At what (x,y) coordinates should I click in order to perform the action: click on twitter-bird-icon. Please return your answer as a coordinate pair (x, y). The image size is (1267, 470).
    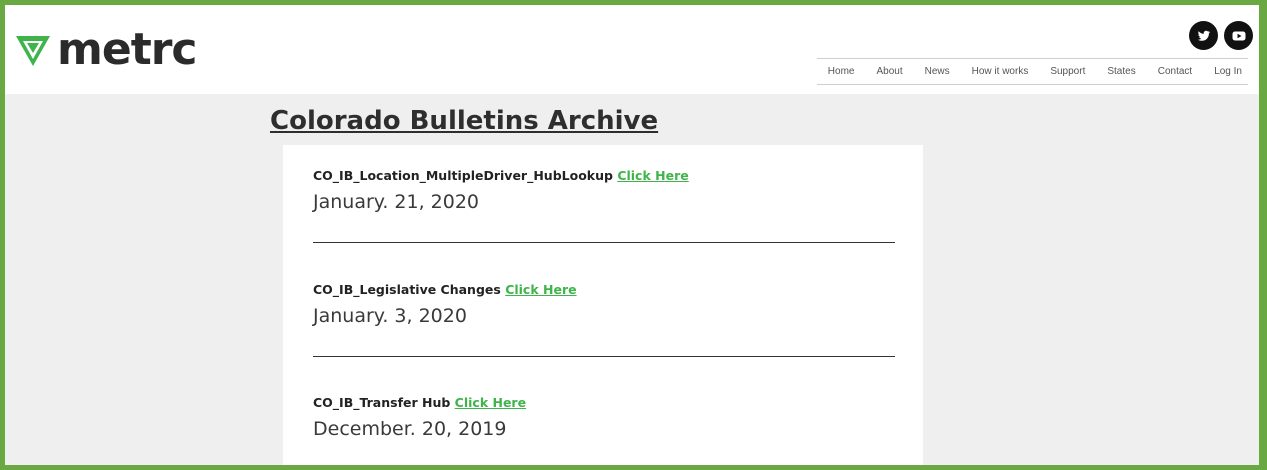
    Looking at the image, I should click on (1203, 35).